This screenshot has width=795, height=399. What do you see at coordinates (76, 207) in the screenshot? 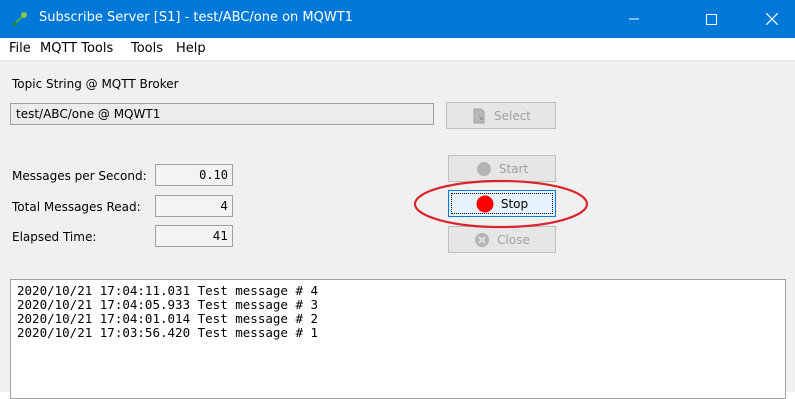
I see `total-messages-label: Total Messages Read:` at bounding box center [76, 207].